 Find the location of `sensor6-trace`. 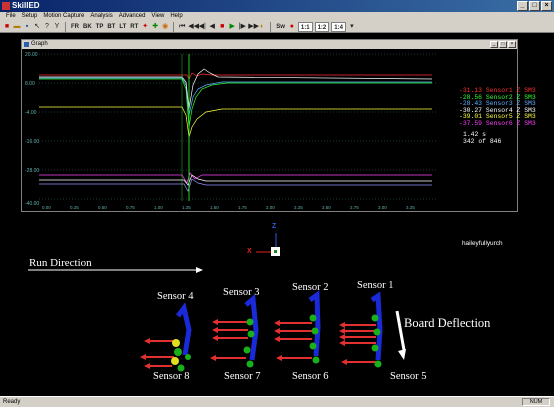

sensor6-trace is located at coordinates (235, 178).